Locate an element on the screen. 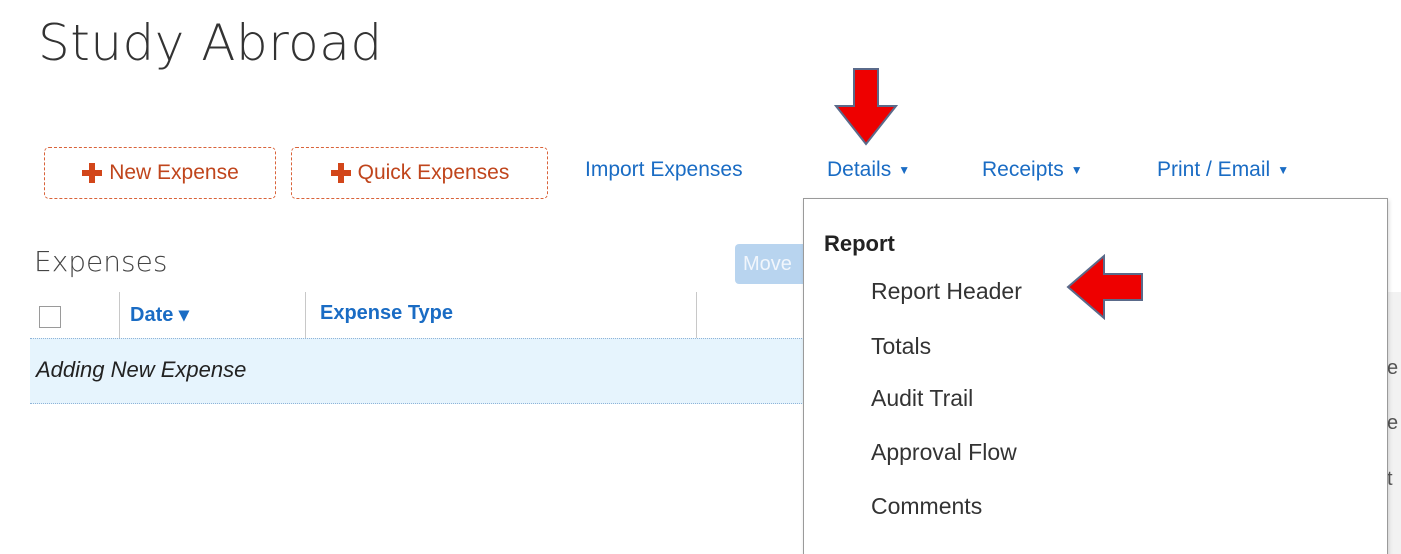  select-all-checkbox is located at coordinates (50, 317).